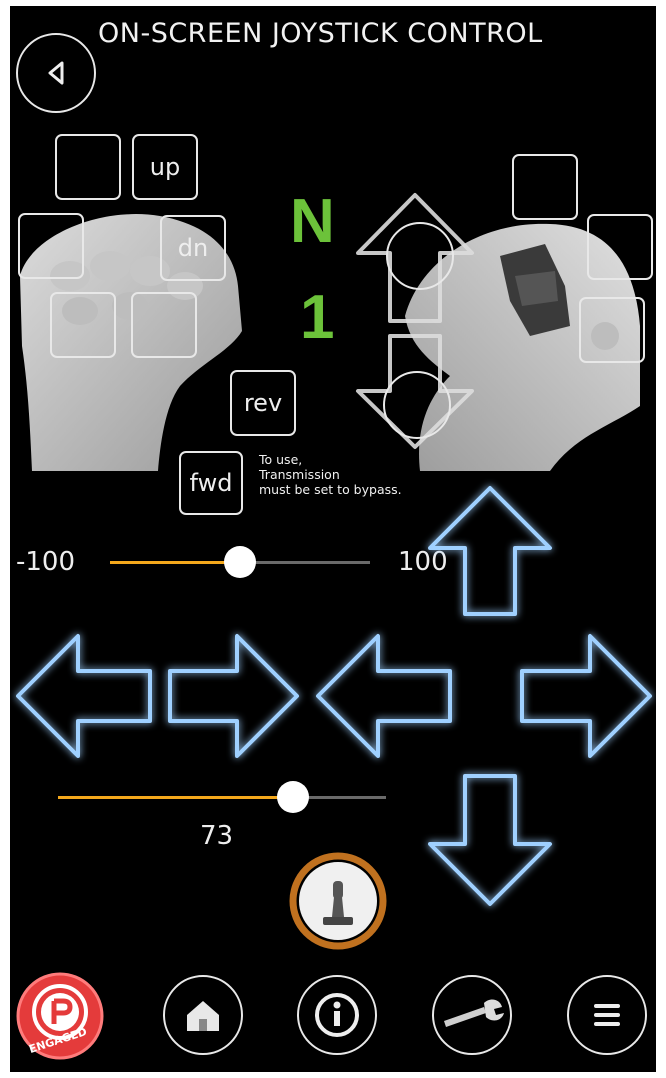 The width and height of the screenshot is (666, 1078). I want to click on dn-button: dn, so click(193, 248).